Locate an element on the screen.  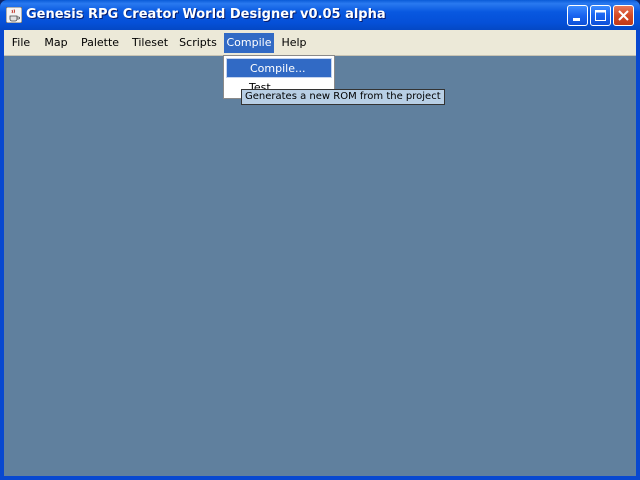
java-cup-icon is located at coordinates (14, 15).